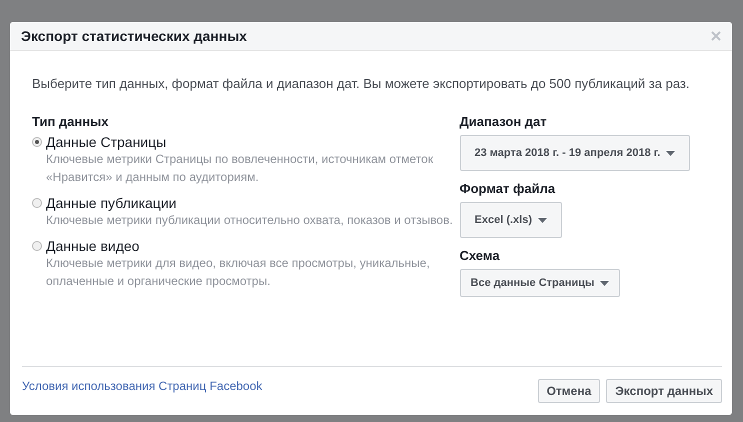 The image size is (743, 422). What do you see at coordinates (361, 83) in the screenshot?
I see `intro-text: Выберите тип данных, формат файла и диапазон дат. Вы можете экспортировать до 500 публикаций за раз.` at bounding box center [361, 83].